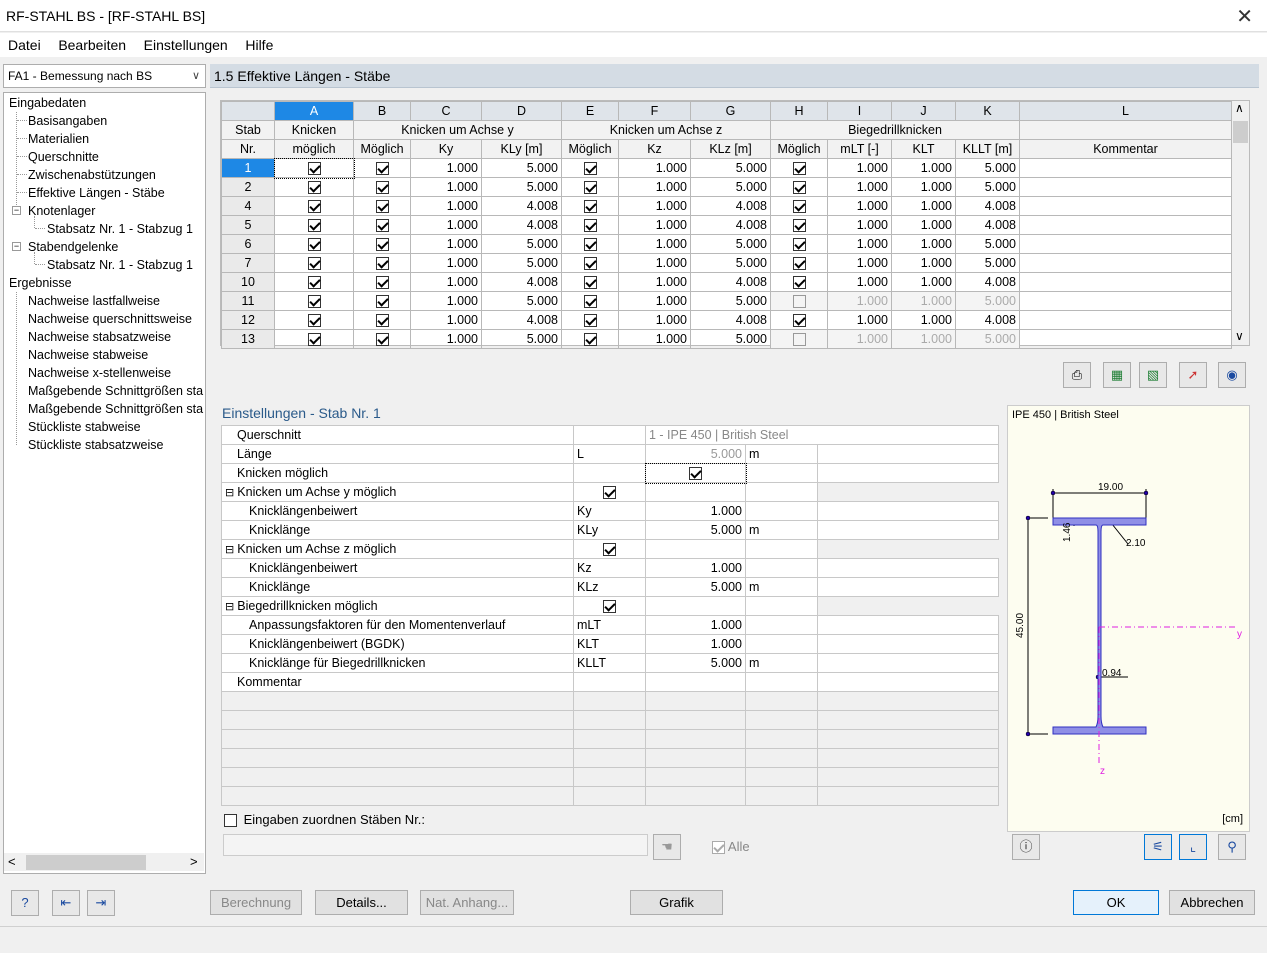 Image resolution: width=1267 pixels, height=953 pixels. What do you see at coordinates (726, 206) in the screenshot?
I see `table-row: 4 1.000 4.008 1.000 4.008 1.000 1.000 4.008` at bounding box center [726, 206].